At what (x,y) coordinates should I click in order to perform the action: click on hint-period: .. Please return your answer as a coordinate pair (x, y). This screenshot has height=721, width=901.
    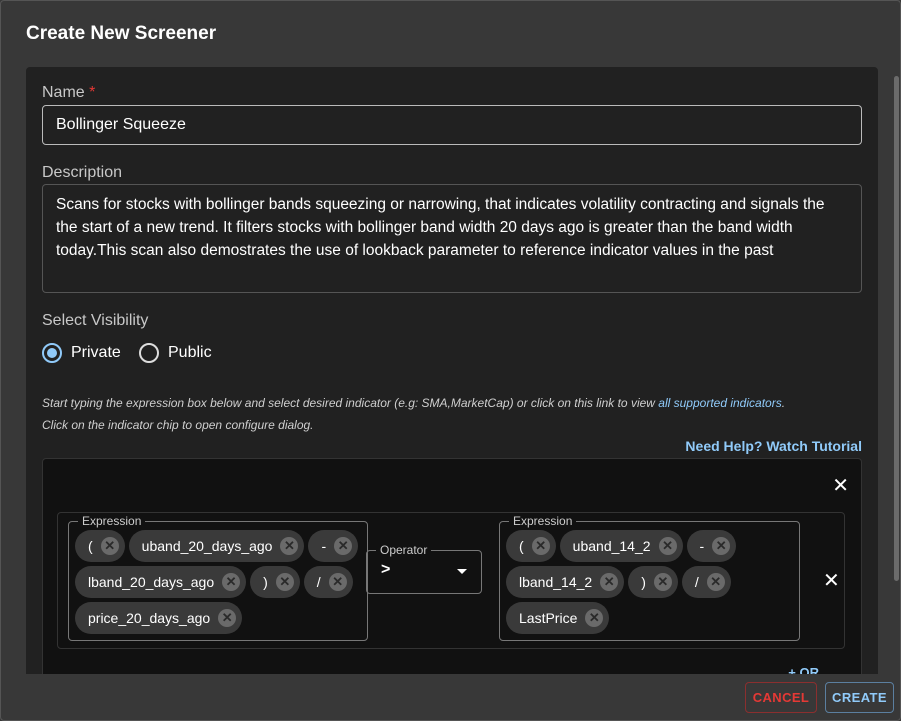
    Looking at the image, I should click on (783, 403).